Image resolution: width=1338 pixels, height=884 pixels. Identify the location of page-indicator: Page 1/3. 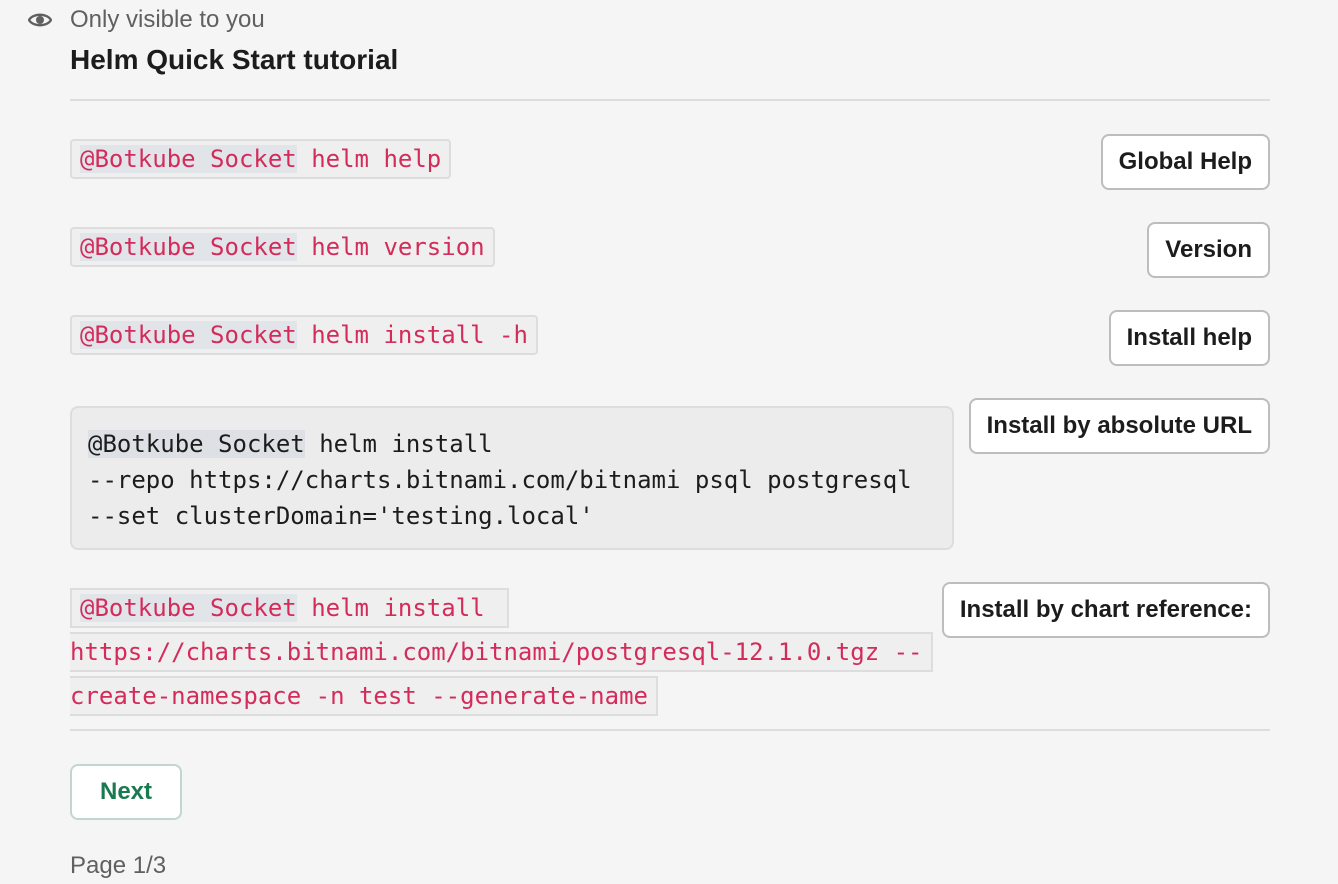
(118, 865).